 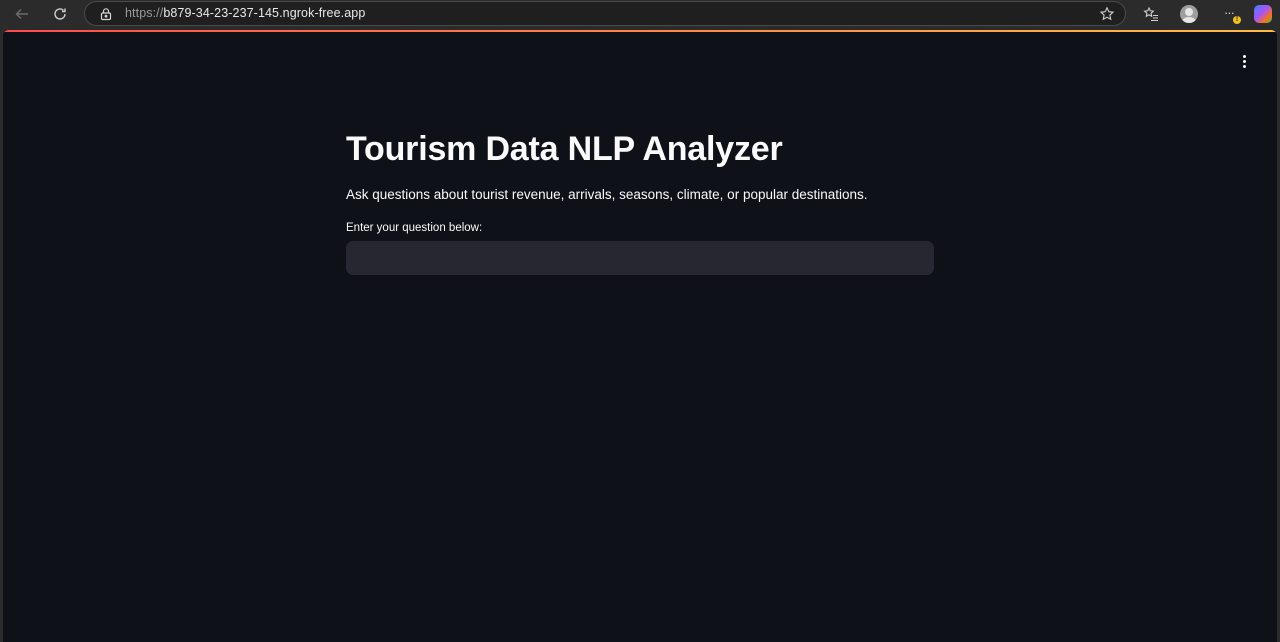 I want to click on vertical-dots-icon, so click(x=1244, y=61).